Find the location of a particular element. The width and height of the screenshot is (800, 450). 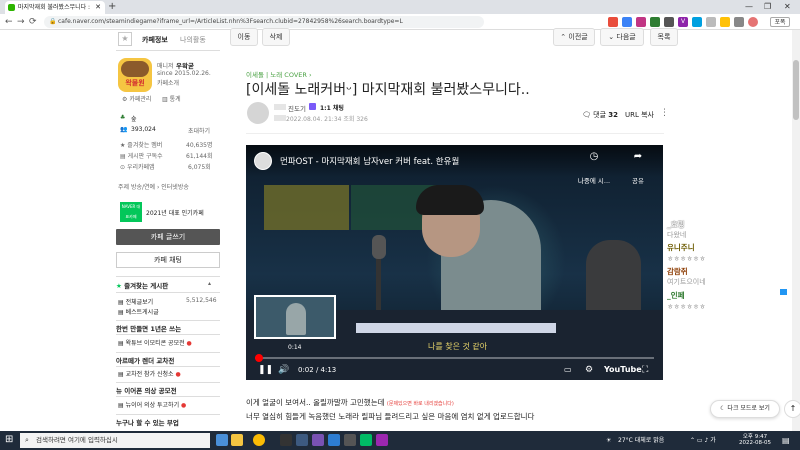

breadcrumb: 이세돌 | 노래 COVER › is located at coordinates (279, 74).